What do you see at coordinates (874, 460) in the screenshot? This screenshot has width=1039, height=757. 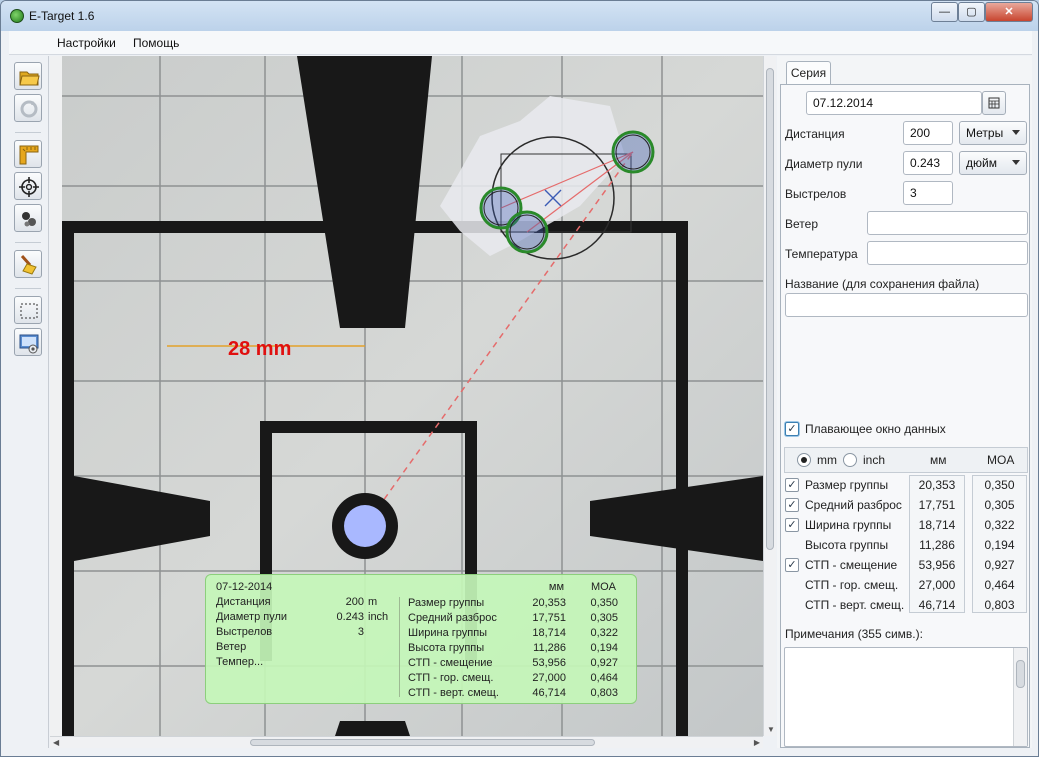 I see `units-inch-label: inch` at bounding box center [874, 460].